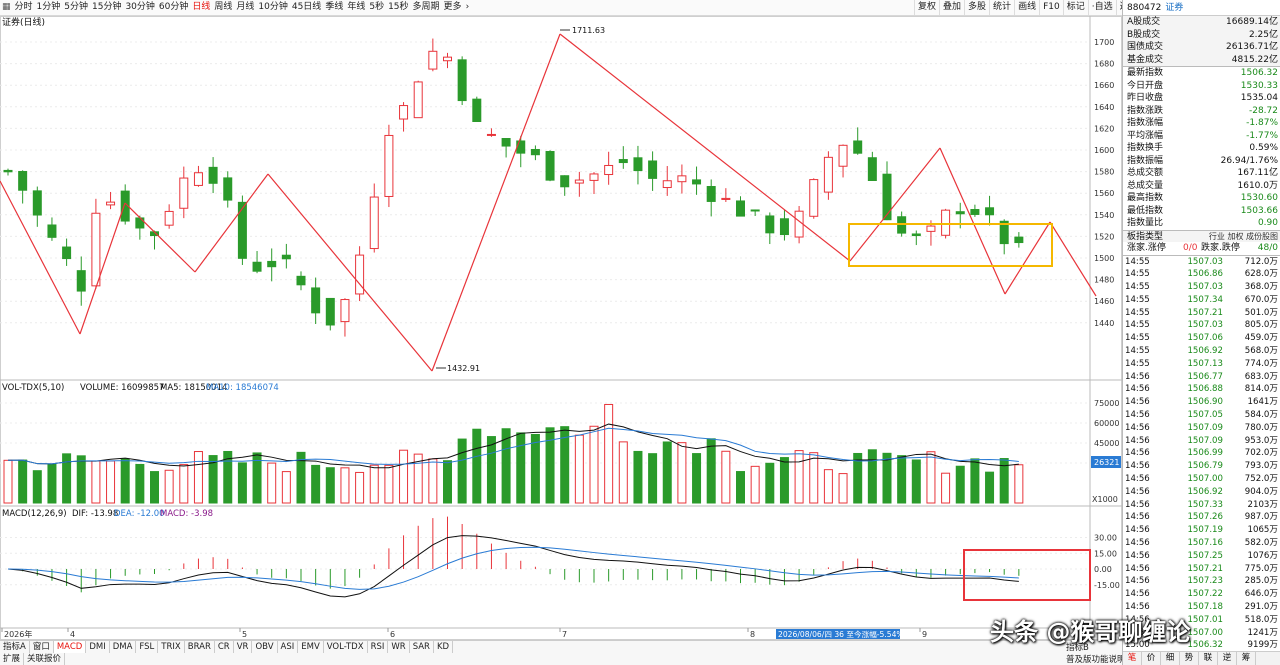 This screenshot has height=665, width=1280. Describe the element at coordinates (346, 647) in the screenshot. I see `indicator-tab-13: VOL-TDX` at that location.